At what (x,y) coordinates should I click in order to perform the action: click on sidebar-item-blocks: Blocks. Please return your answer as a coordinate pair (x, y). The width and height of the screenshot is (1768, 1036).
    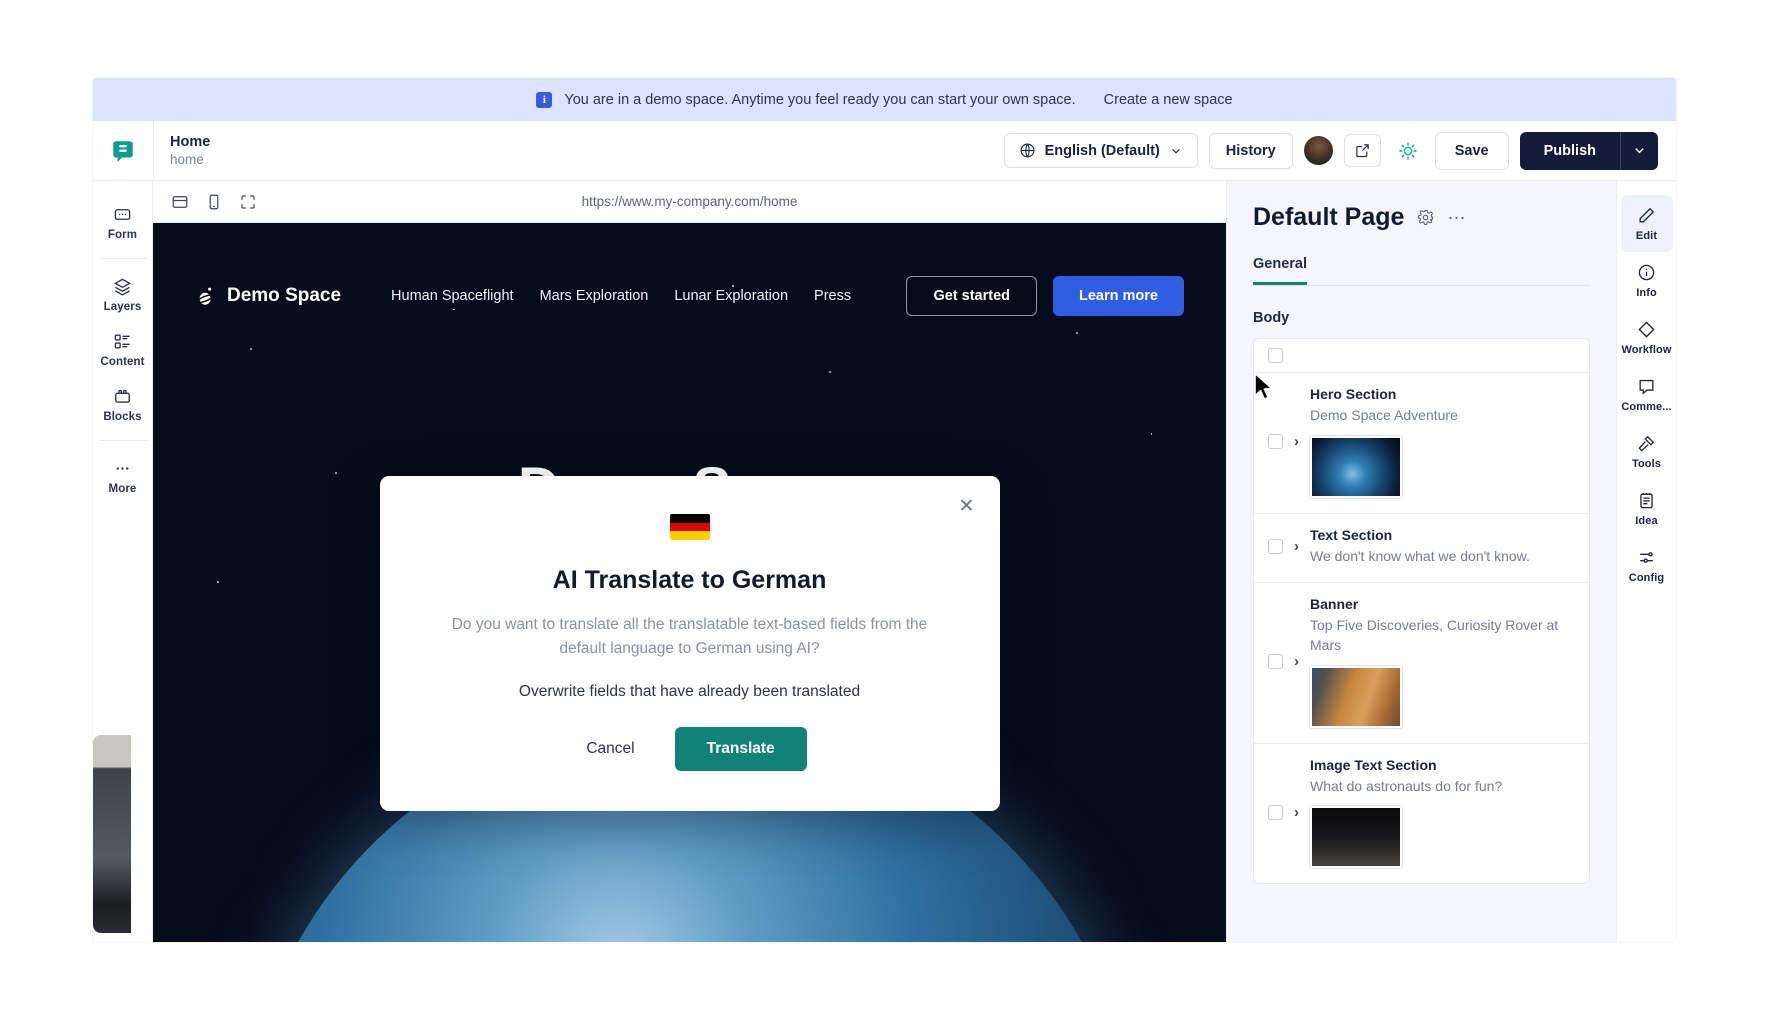
    Looking at the image, I should click on (123, 404).